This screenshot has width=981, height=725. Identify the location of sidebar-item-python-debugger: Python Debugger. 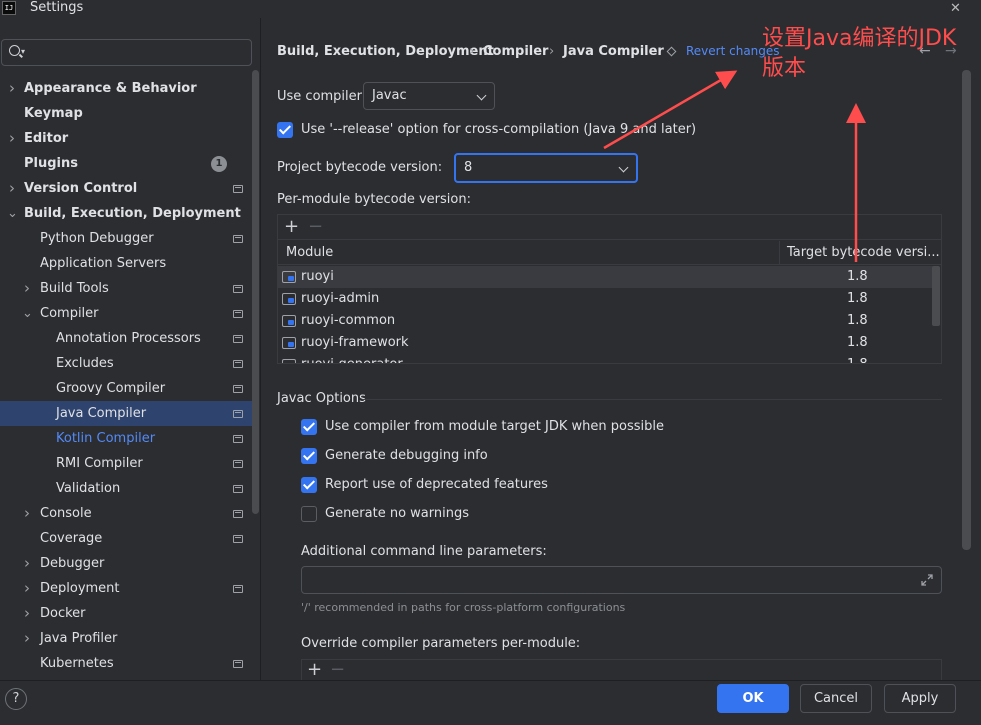
(129, 238).